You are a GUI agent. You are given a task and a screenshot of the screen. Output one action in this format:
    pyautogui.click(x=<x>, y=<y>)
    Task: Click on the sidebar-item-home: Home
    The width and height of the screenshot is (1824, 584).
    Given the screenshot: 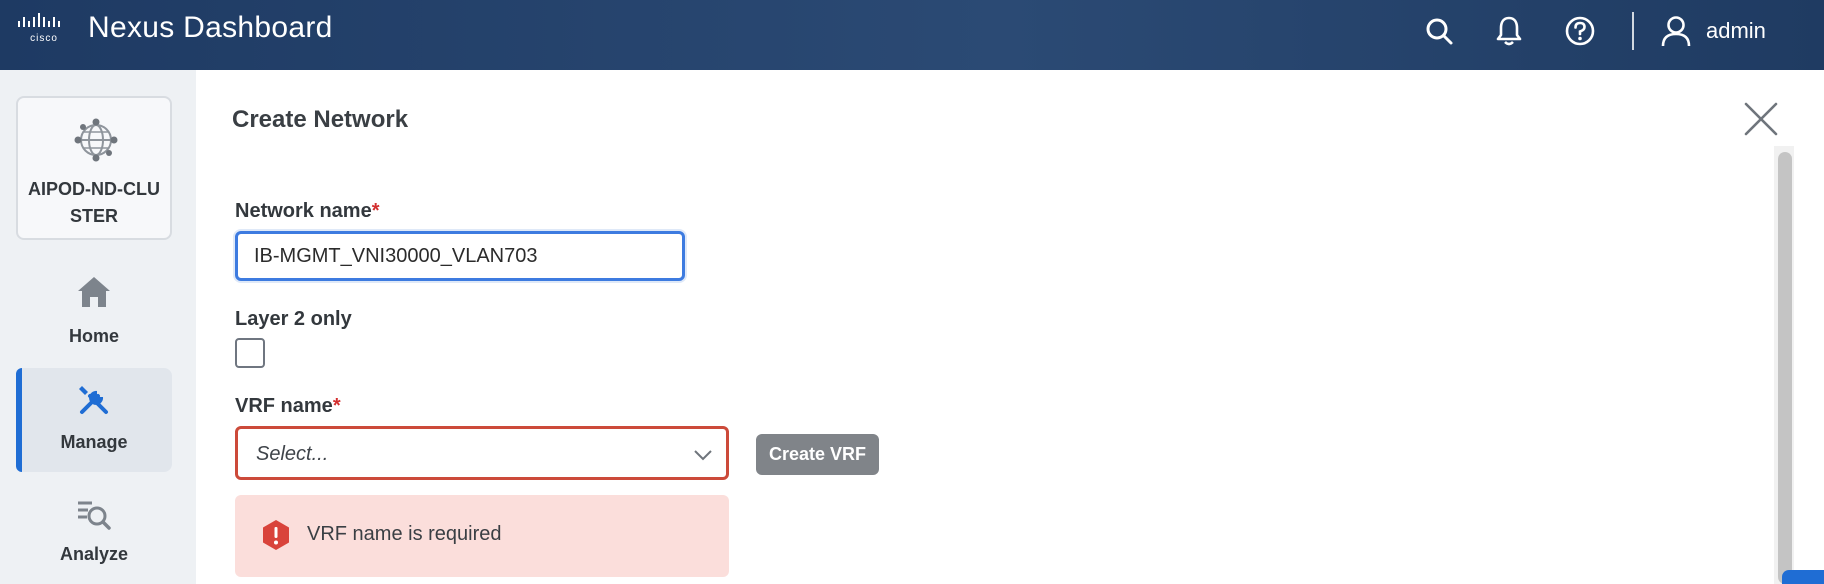 What is the action you would take?
    pyautogui.click(x=94, y=312)
    